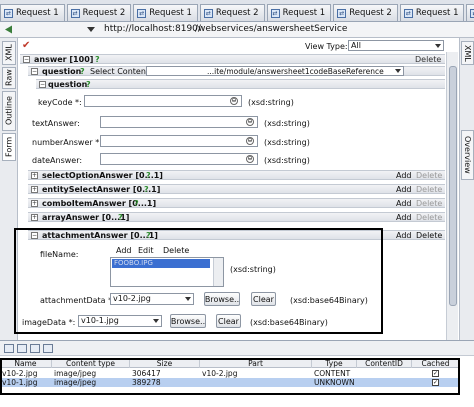 This screenshot has width=474, height=407. What do you see at coordinates (62, 71) in the screenshot?
I see `question-label: question` at bounding box center [62, 71].